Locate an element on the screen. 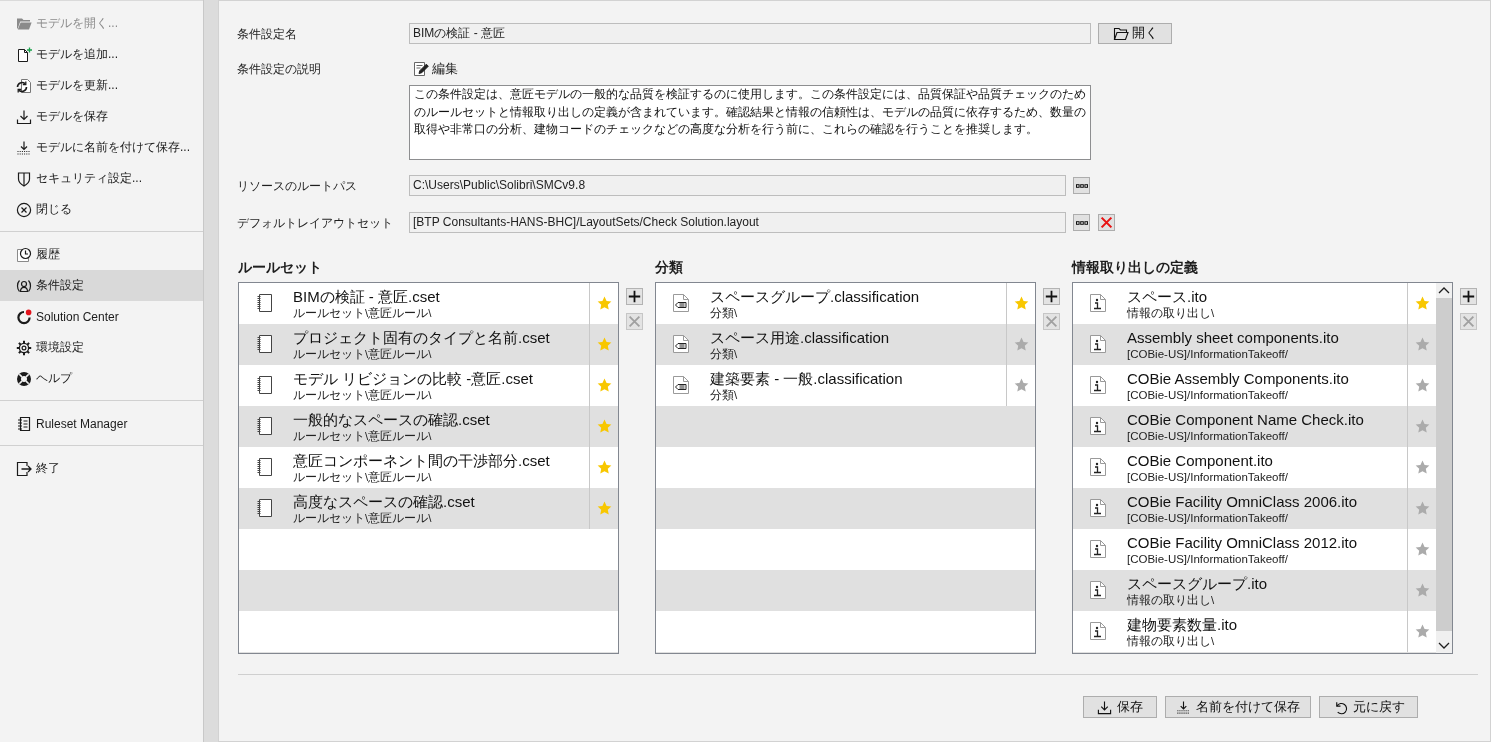 The width and height of the screenshot is (1491, 742). file-plus-icon is located at coordinates (24, 54).